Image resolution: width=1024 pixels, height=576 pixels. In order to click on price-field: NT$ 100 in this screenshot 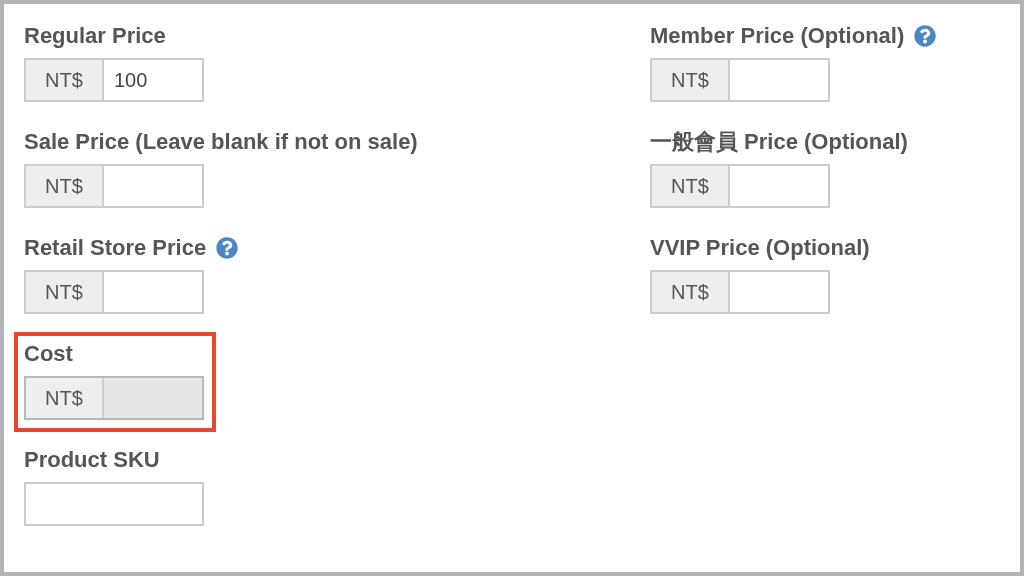, I will do `click(114, 80)`.